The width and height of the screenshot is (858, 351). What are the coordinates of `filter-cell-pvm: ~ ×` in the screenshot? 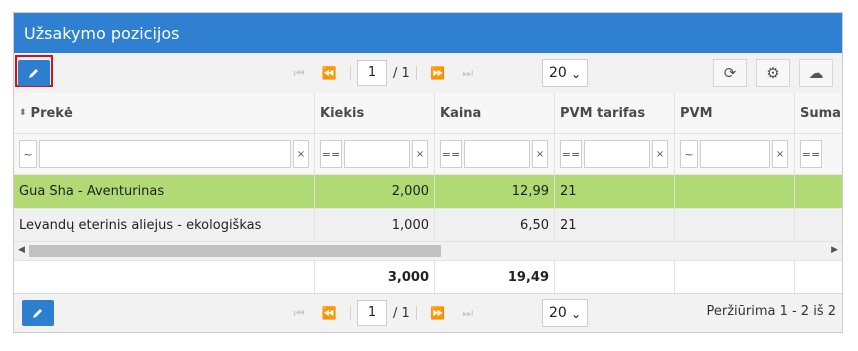 It's located at (735, 154).